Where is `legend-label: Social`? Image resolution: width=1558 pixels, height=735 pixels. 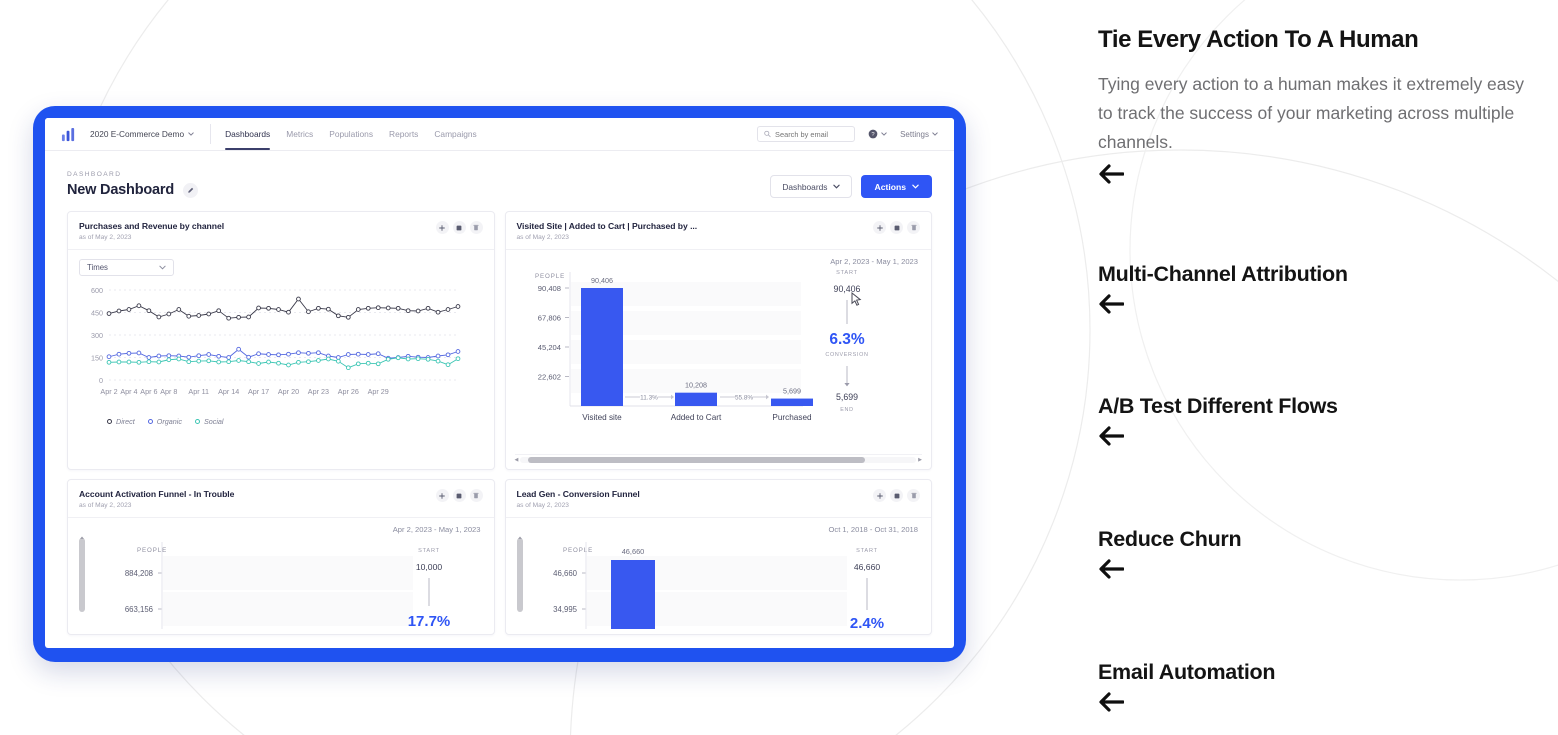
legend-label: Social is located at coordinates (213, 421).